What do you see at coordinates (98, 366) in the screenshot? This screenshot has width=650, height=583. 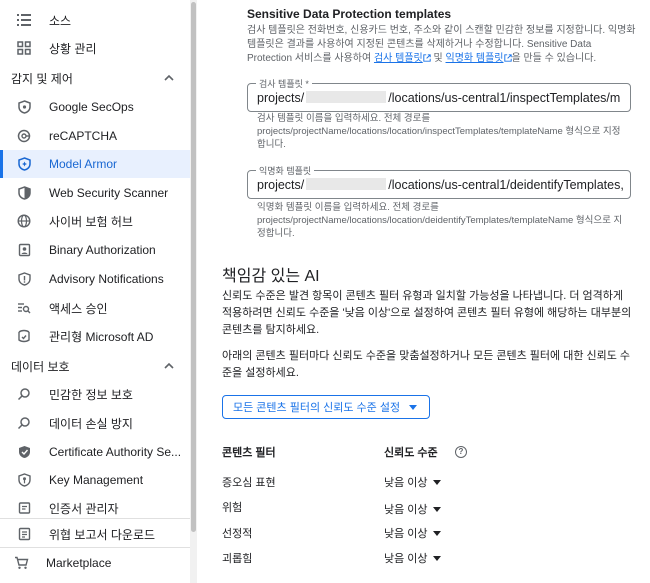 I see `section-data-protection: 데이터 보호` at bounding box center [98, 366].